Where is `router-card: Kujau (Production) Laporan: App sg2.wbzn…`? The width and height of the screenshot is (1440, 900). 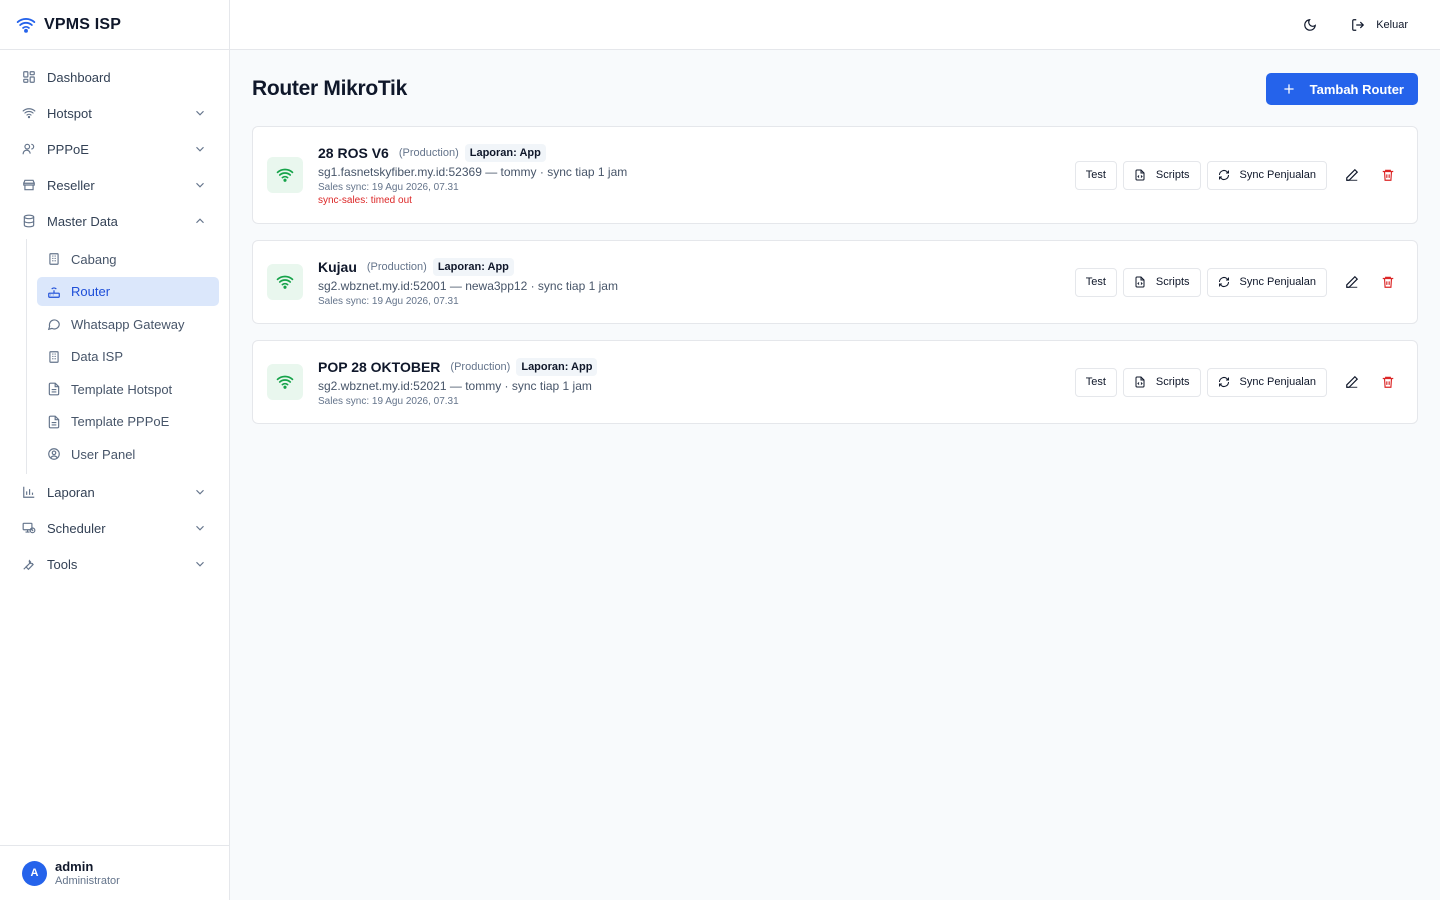 router-card: Kujau (Production) Laporan: App sg2.wbzn… is located at coordinates (835, 282).